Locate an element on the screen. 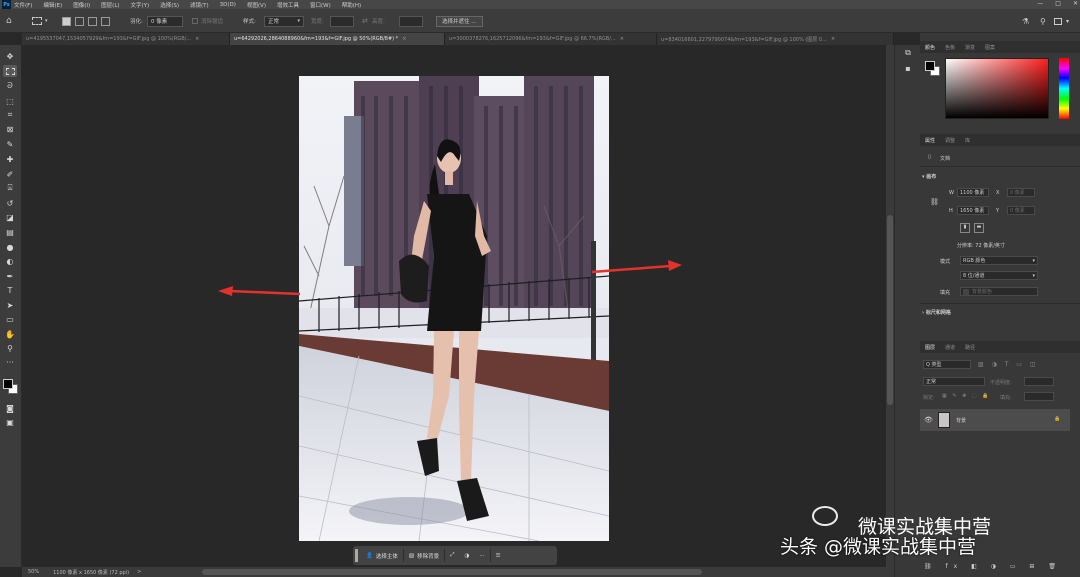 The width and height of the screenshot is (1080, 577). menu-image: 图像(I) is located at coordinates (81, 5).